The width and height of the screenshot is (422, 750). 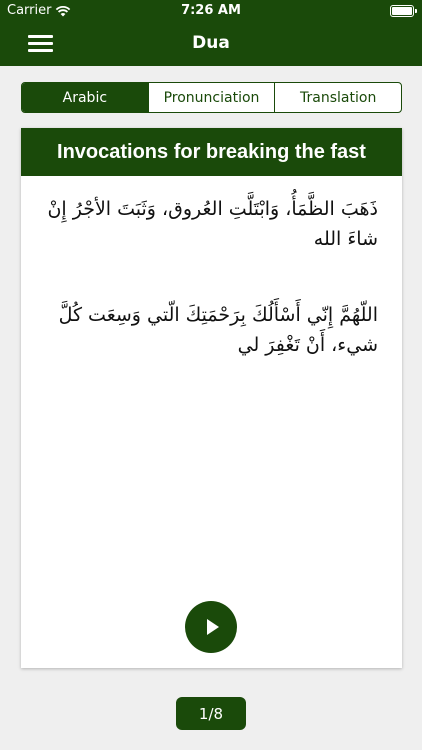 I want to click on status-bar: Carrier 7:26 AM, so click(x=211, y=11).